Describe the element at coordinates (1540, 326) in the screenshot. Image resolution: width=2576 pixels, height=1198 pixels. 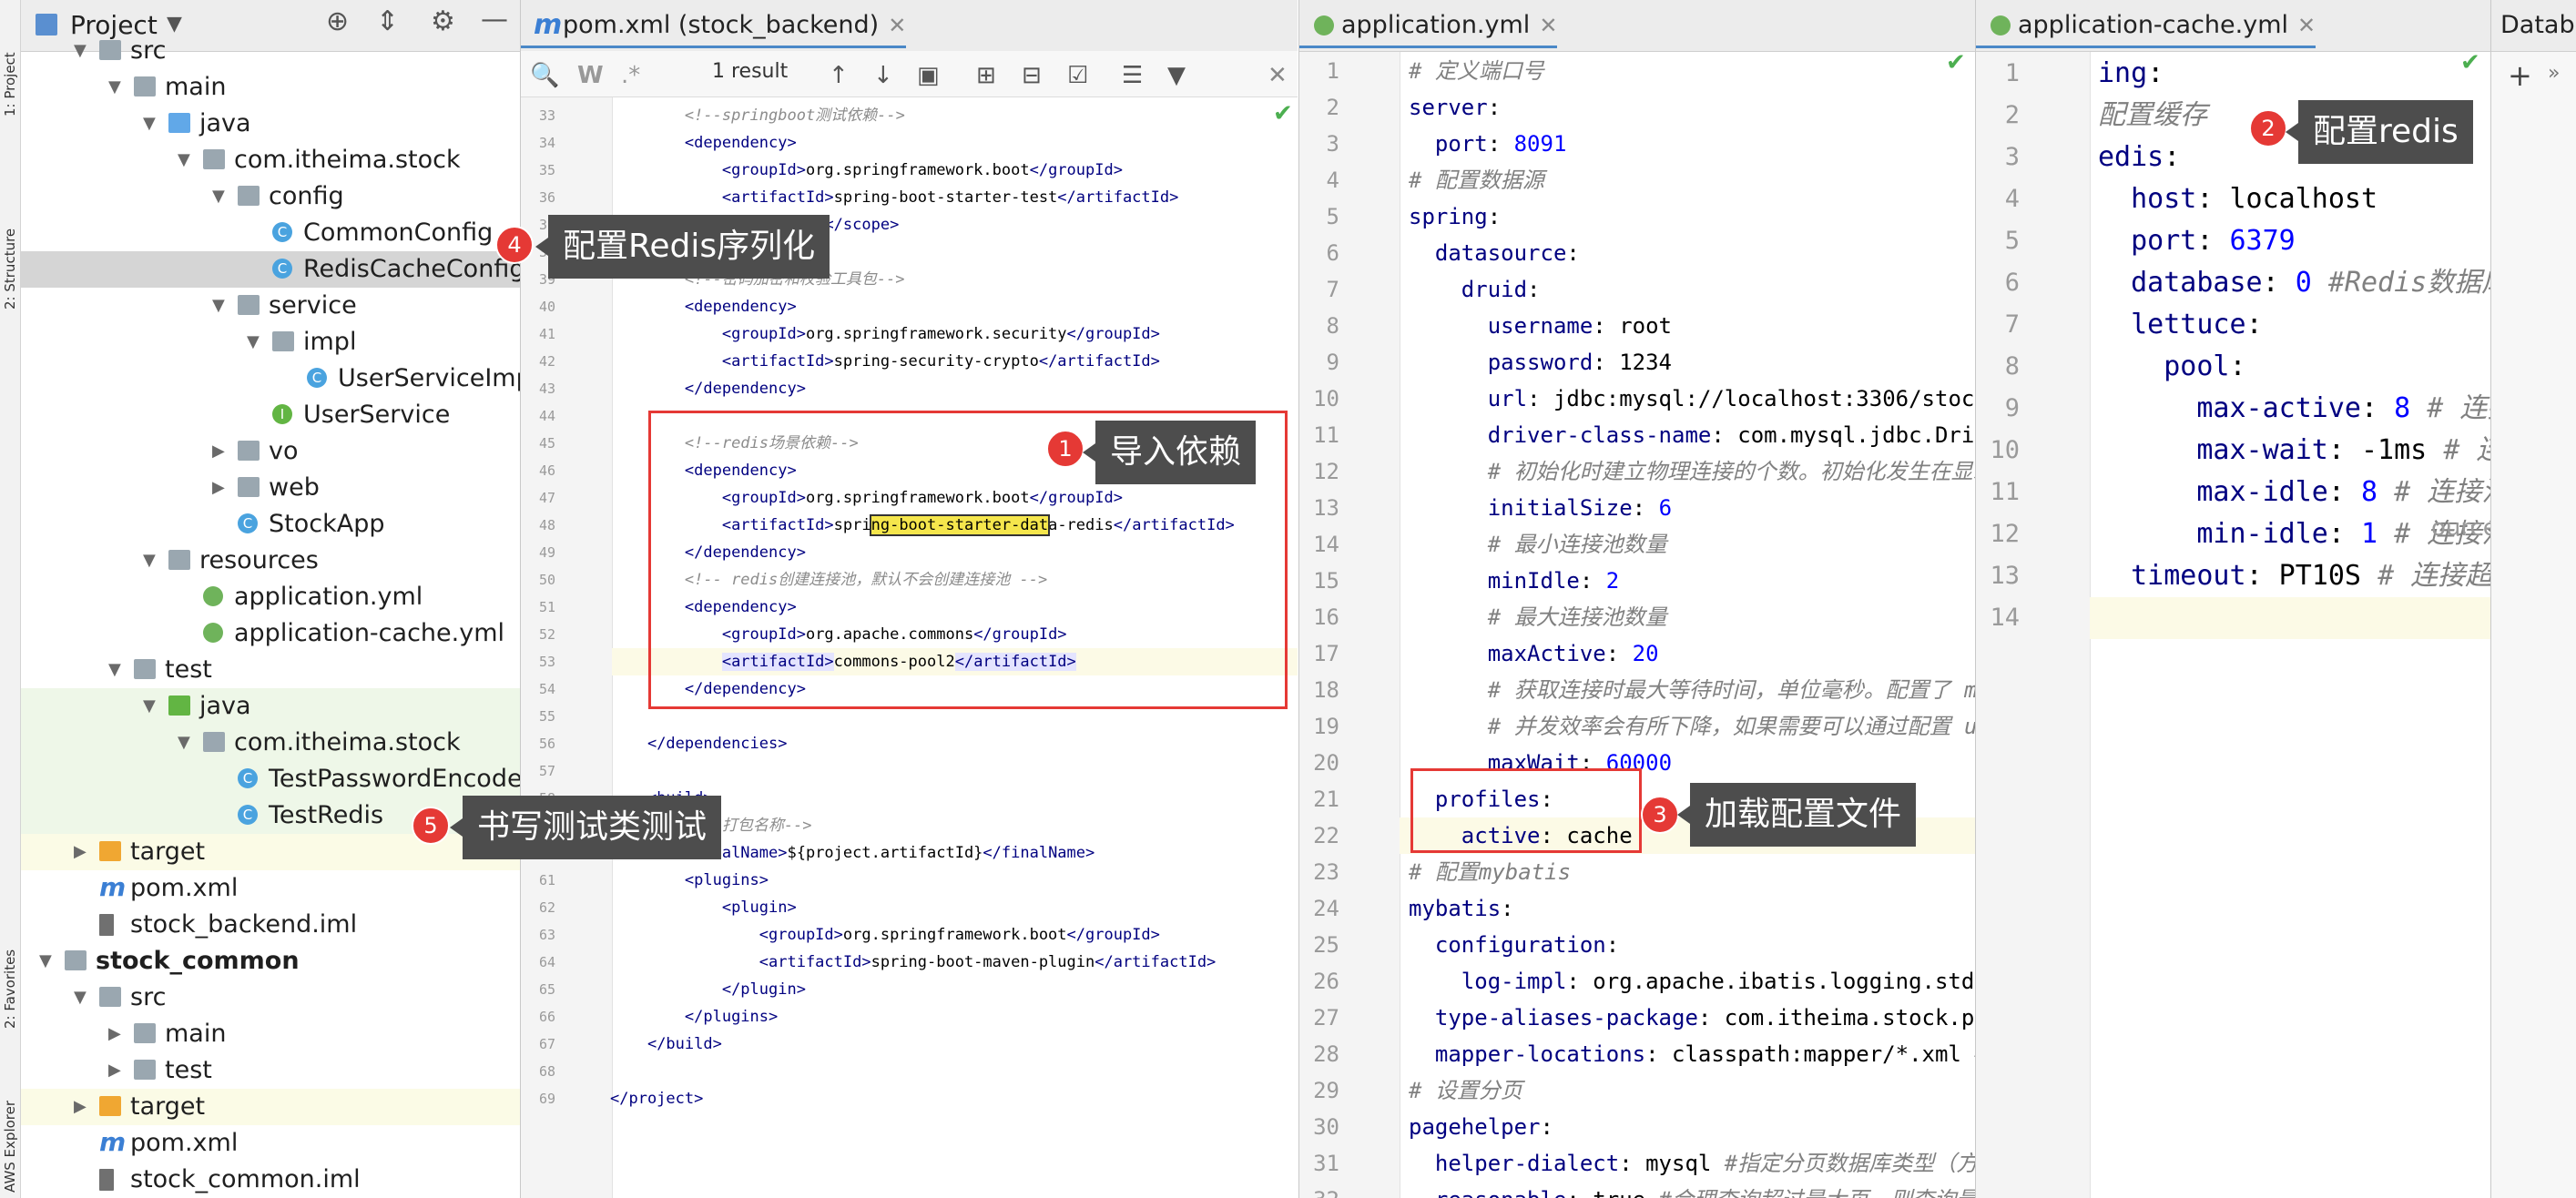
I see `code-line: username: root` at that location.